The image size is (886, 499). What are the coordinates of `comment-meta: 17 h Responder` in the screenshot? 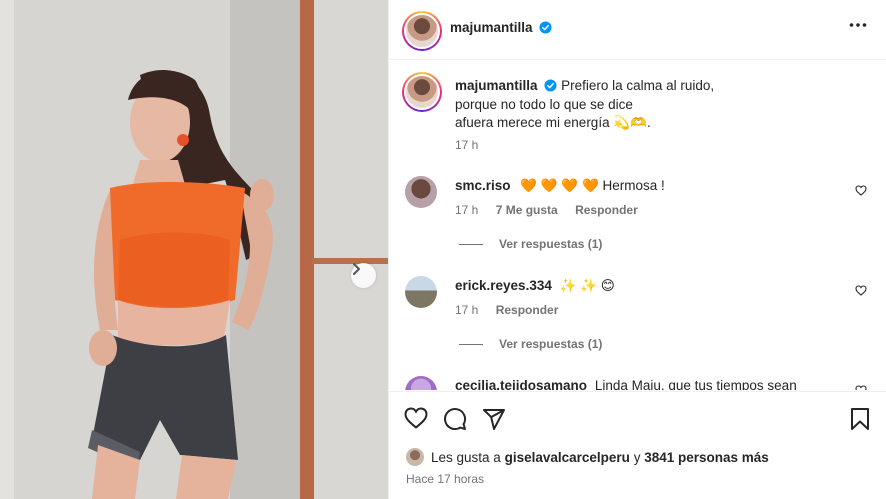 It's located at (513, 310).